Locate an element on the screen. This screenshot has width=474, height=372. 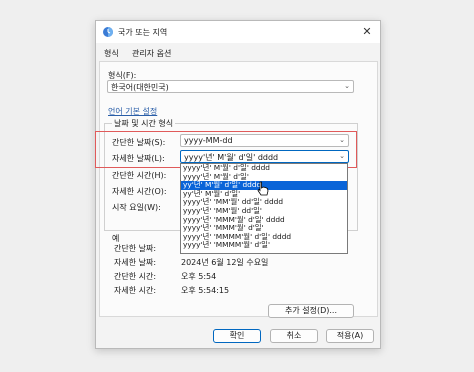
hand-pointer-icon is located at coordinates (263, 188).